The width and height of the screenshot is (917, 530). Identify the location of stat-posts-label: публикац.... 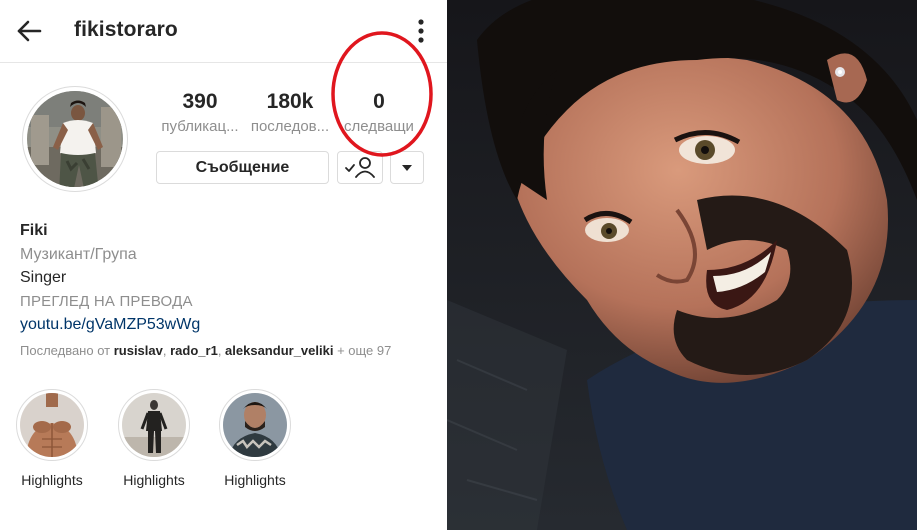
(200, 126).